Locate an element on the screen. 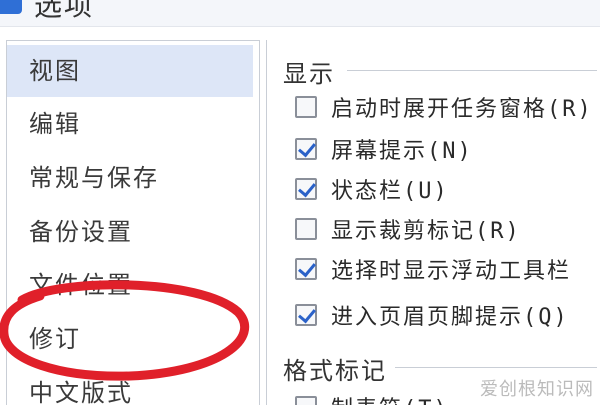  title-bar: 选项 is located at coordinates (300, 13).